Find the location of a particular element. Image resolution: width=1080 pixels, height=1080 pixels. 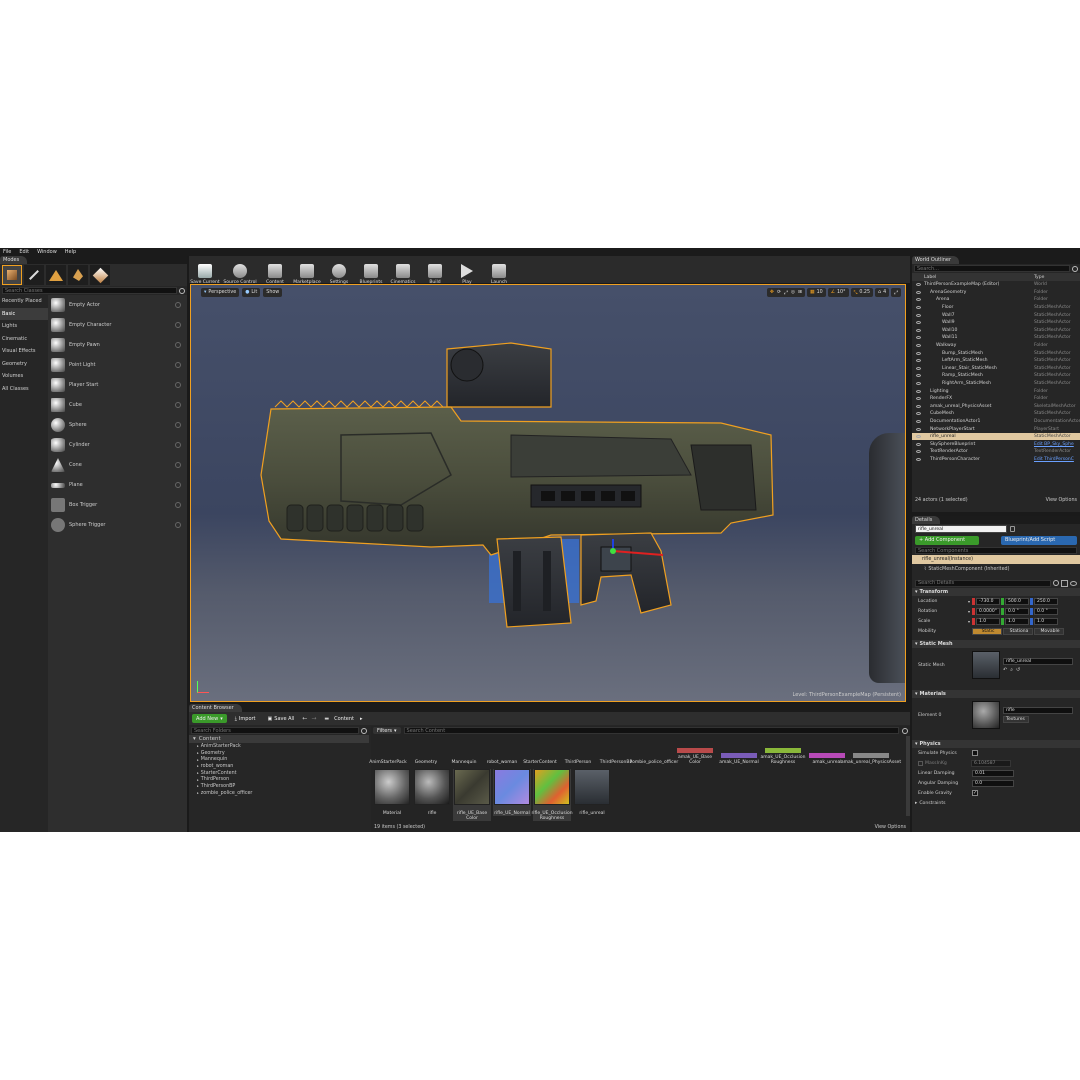

scale-y-input: 1.0 is located at coordinates (1017, 621).